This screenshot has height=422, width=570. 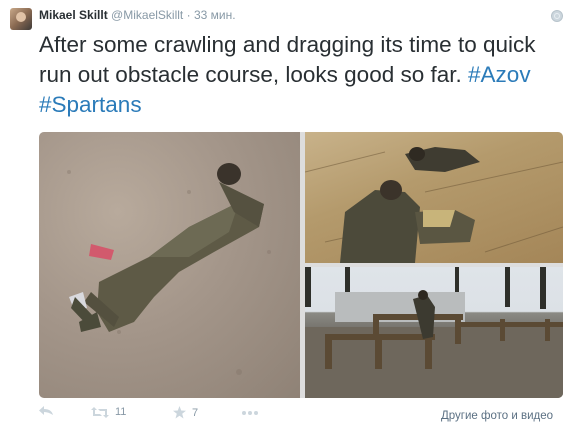 What do you see at coordinates (147, 15) in the screenshot?
I see `author-handle: @MikaelSkillt` at bounding box center [147, 15].